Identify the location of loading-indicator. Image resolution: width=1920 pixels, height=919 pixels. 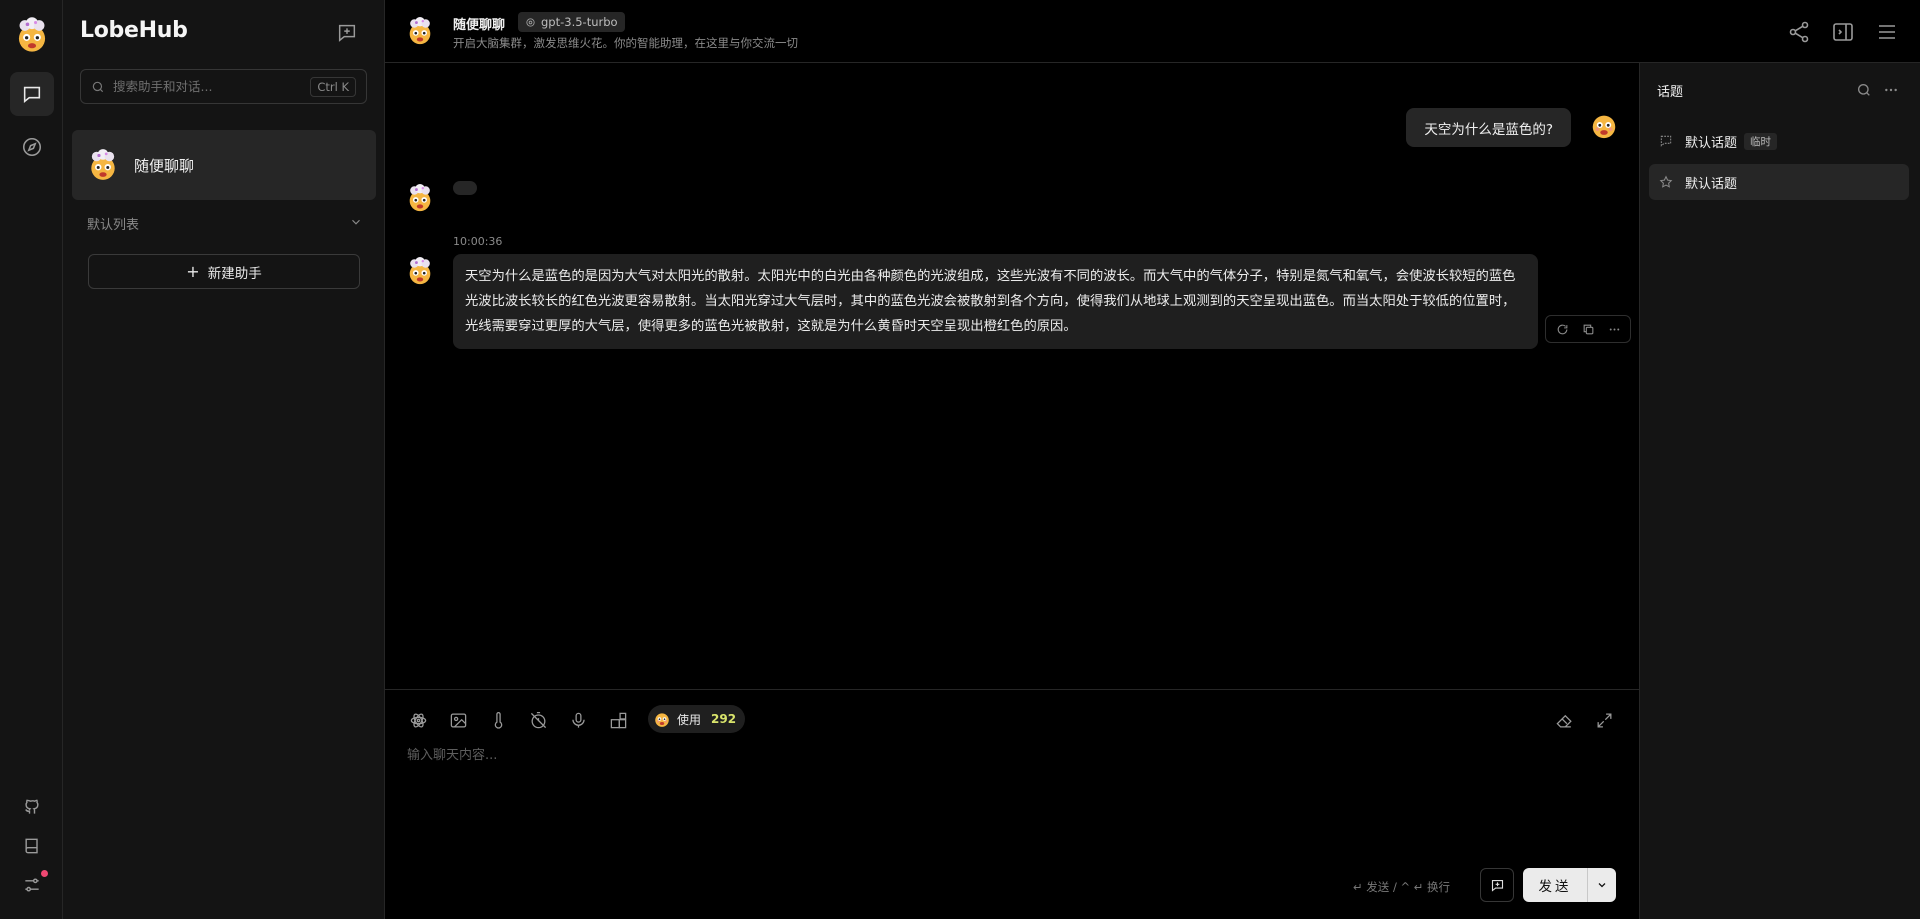
(465, 188).